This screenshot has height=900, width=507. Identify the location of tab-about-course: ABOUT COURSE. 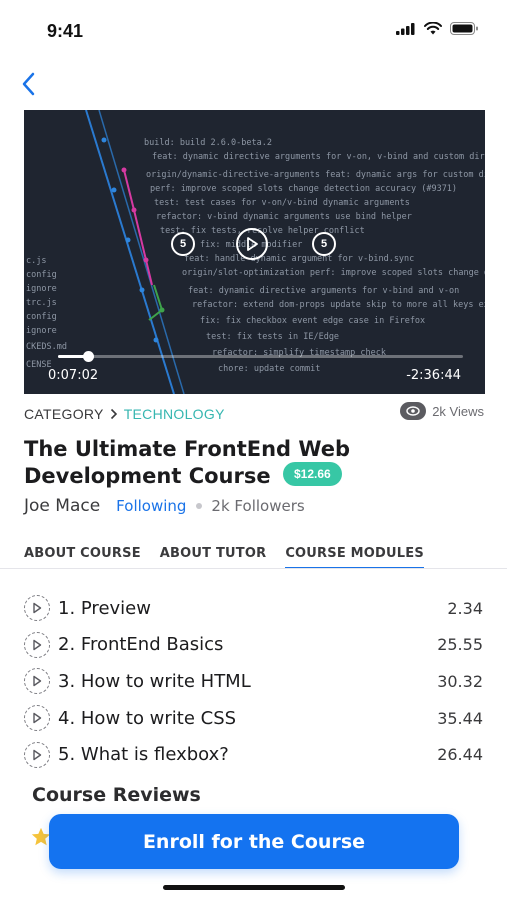
(82, 557).